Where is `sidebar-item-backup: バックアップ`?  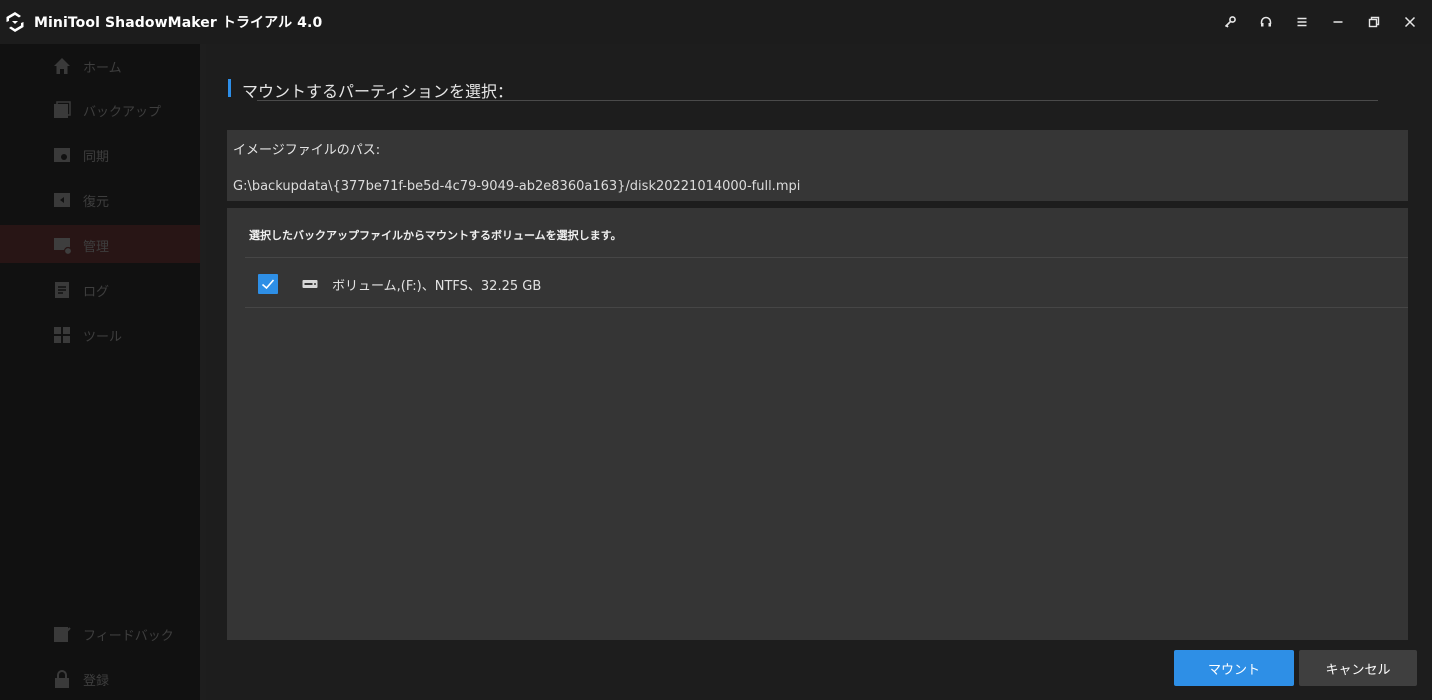
sidebar-item-backup: バックアップ is located at coordinates (100, 109).